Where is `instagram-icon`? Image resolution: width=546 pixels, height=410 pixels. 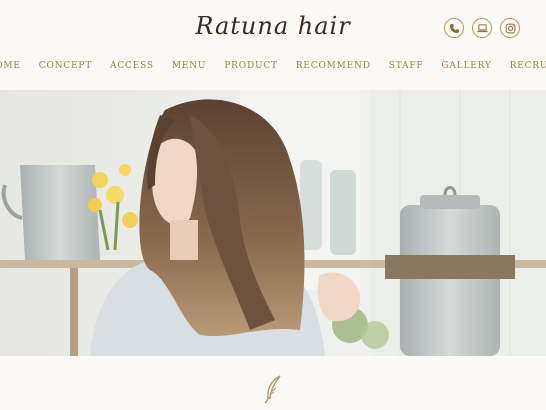
instagram-icon is located at coordinates (510, 28).